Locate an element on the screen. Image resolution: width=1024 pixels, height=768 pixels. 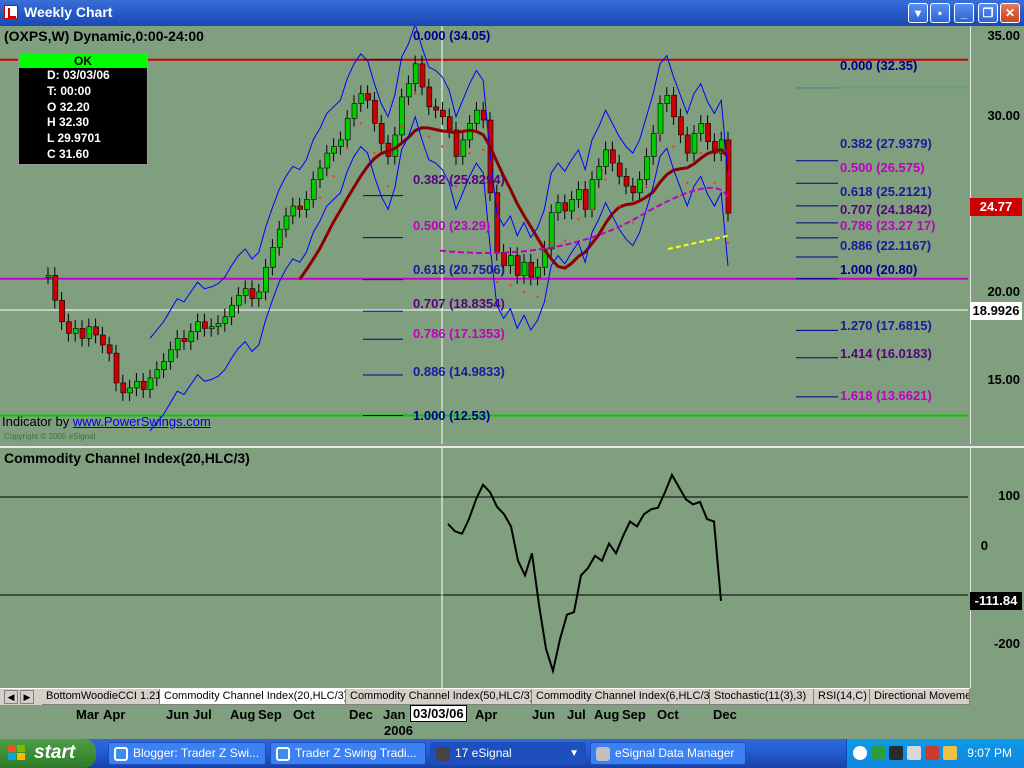
tab-stochastic: Stochastic(11(3),3) is located at coordinates (762, 697).